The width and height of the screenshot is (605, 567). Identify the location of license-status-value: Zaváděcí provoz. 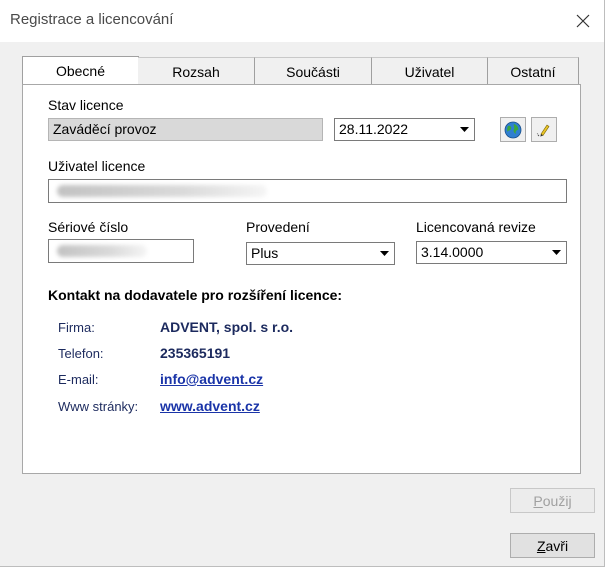
(105, 129).